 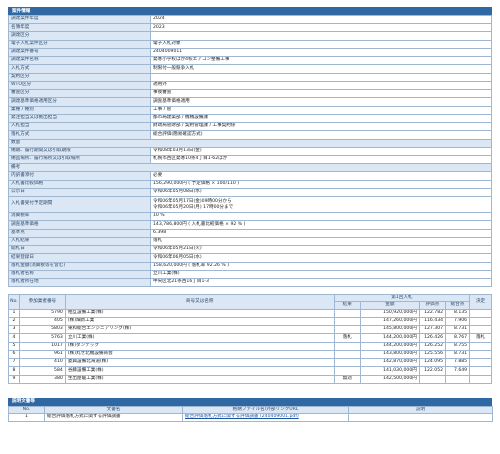 I want to click on bid-result: 無効, so click(x=347, y=379).